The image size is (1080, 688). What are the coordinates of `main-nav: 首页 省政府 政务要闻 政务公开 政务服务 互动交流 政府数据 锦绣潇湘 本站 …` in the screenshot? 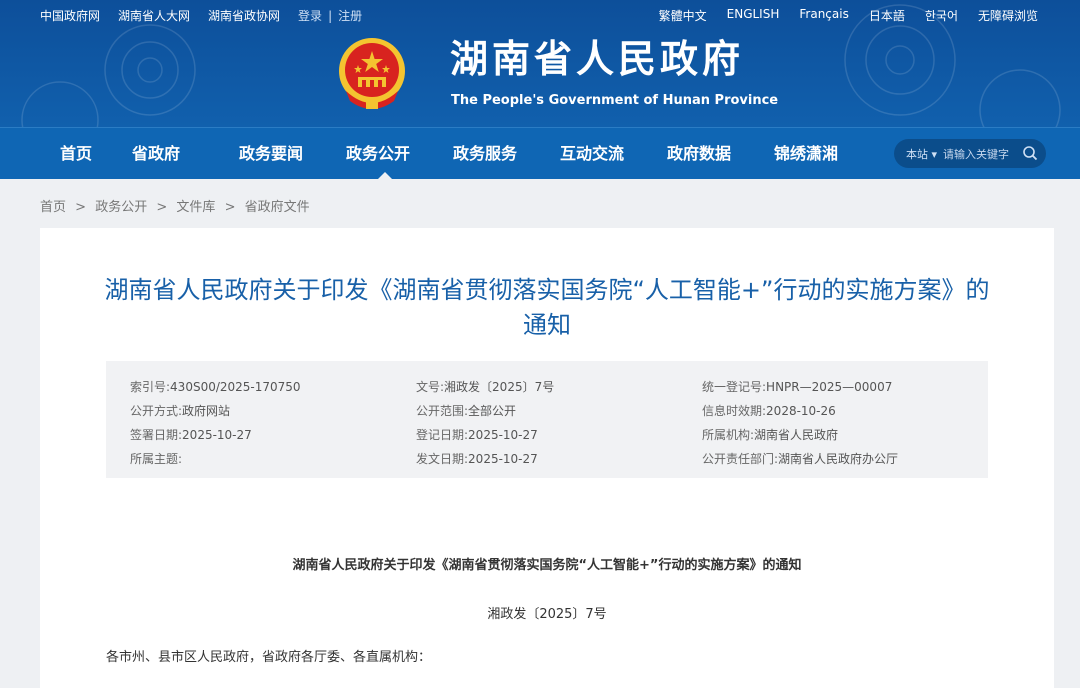 It's located at (540, 153).